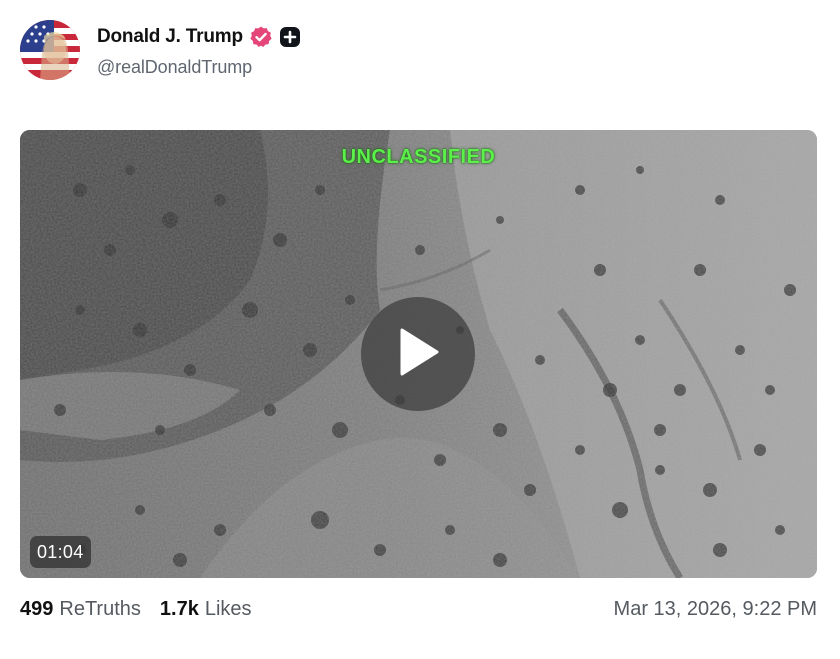 This screenshot has height=659, width=840. I want to click on author-info: Donald J. Trump @realDonaldTrump, so click(199, 51).